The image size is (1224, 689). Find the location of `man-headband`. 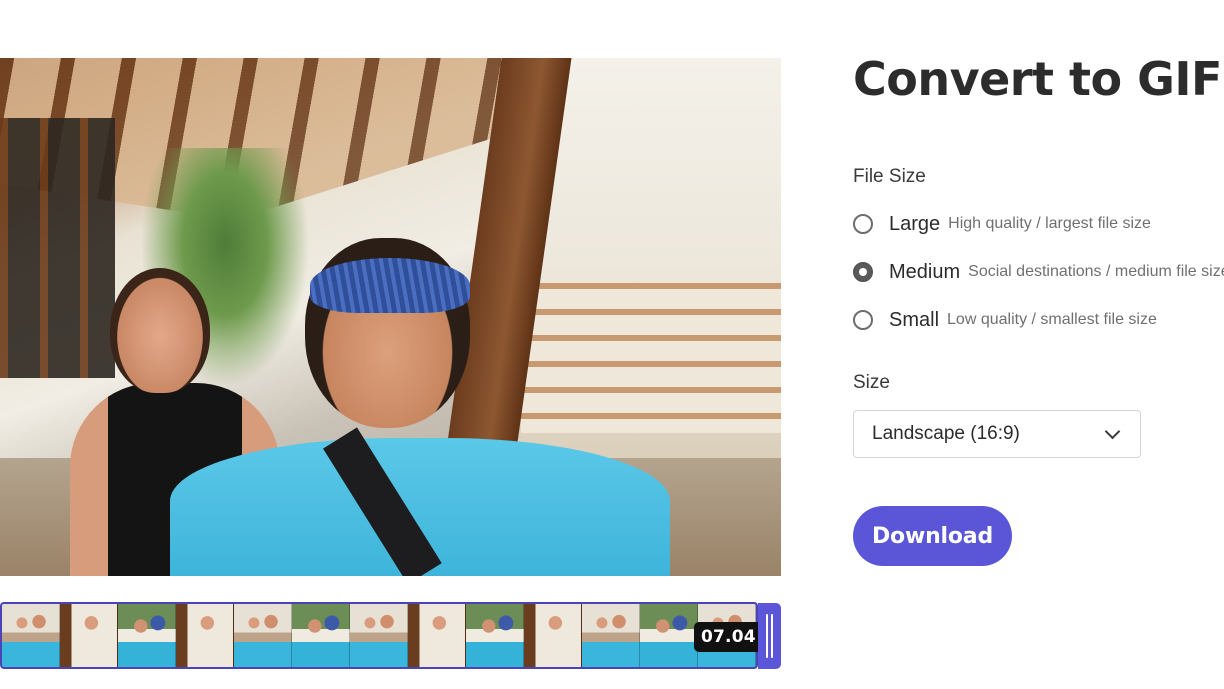

man-headband is located at coordinates (390, 285).